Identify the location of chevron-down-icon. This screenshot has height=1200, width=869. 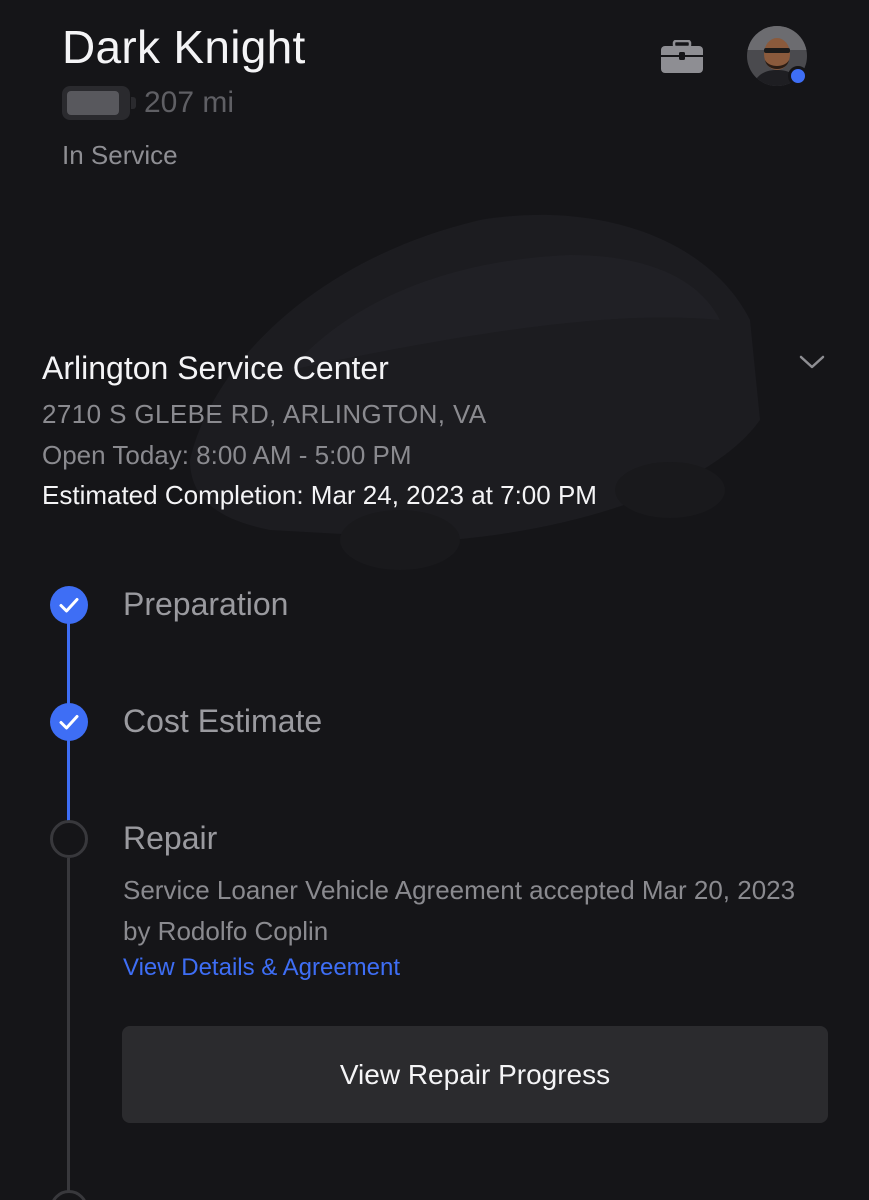
(812, 362).